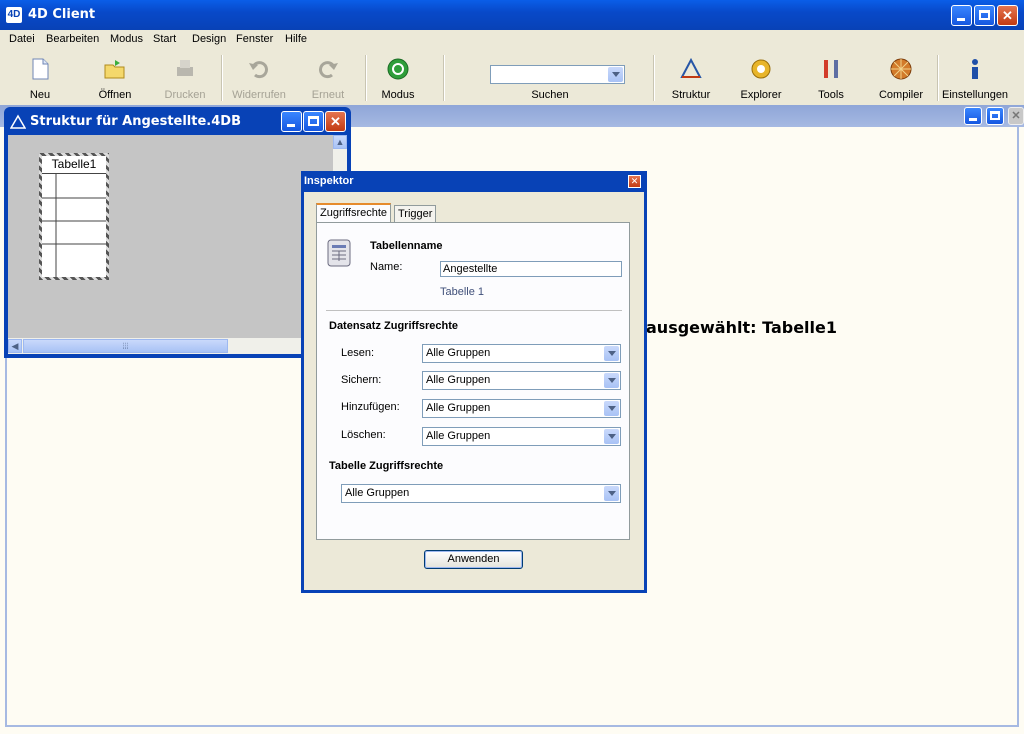  What do you see at coordinates (961, 15) in the screenshot?
I see `minimize-button` at bounding box center [961, 15].